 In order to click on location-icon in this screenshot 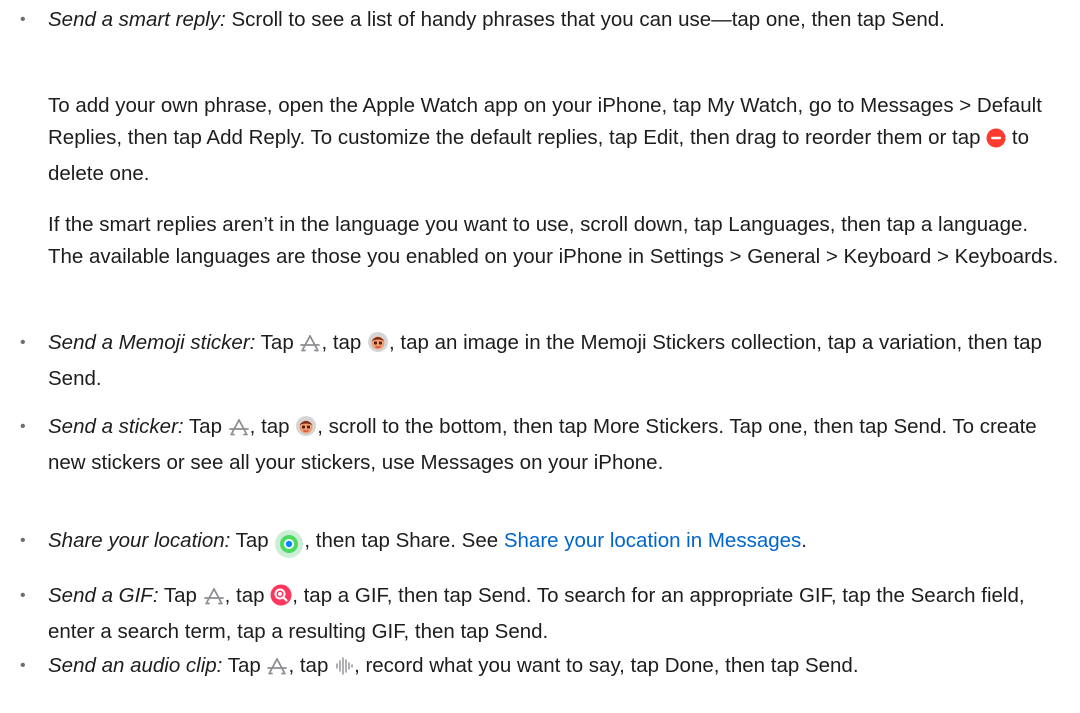, I will do `click(289, 545)`.